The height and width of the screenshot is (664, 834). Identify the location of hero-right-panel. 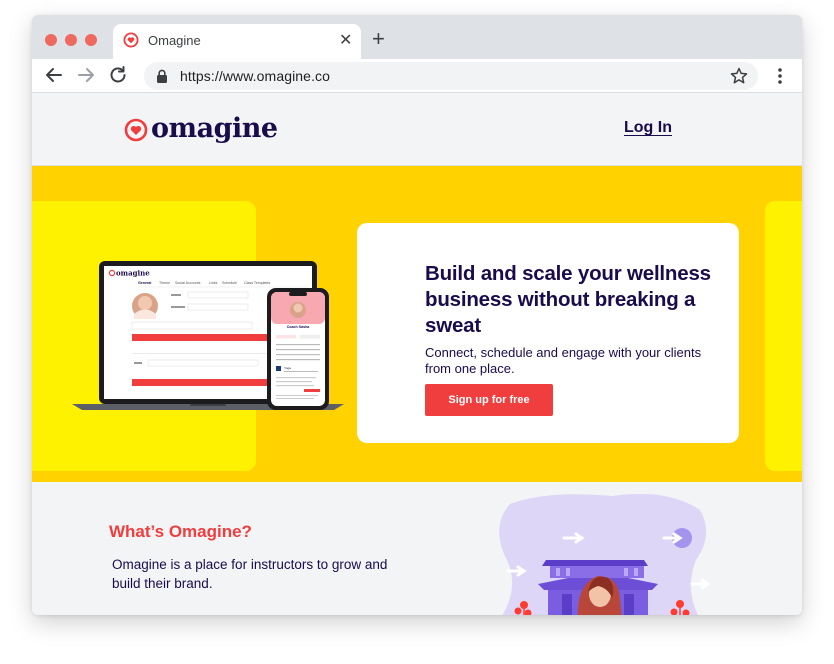
(783, 336).